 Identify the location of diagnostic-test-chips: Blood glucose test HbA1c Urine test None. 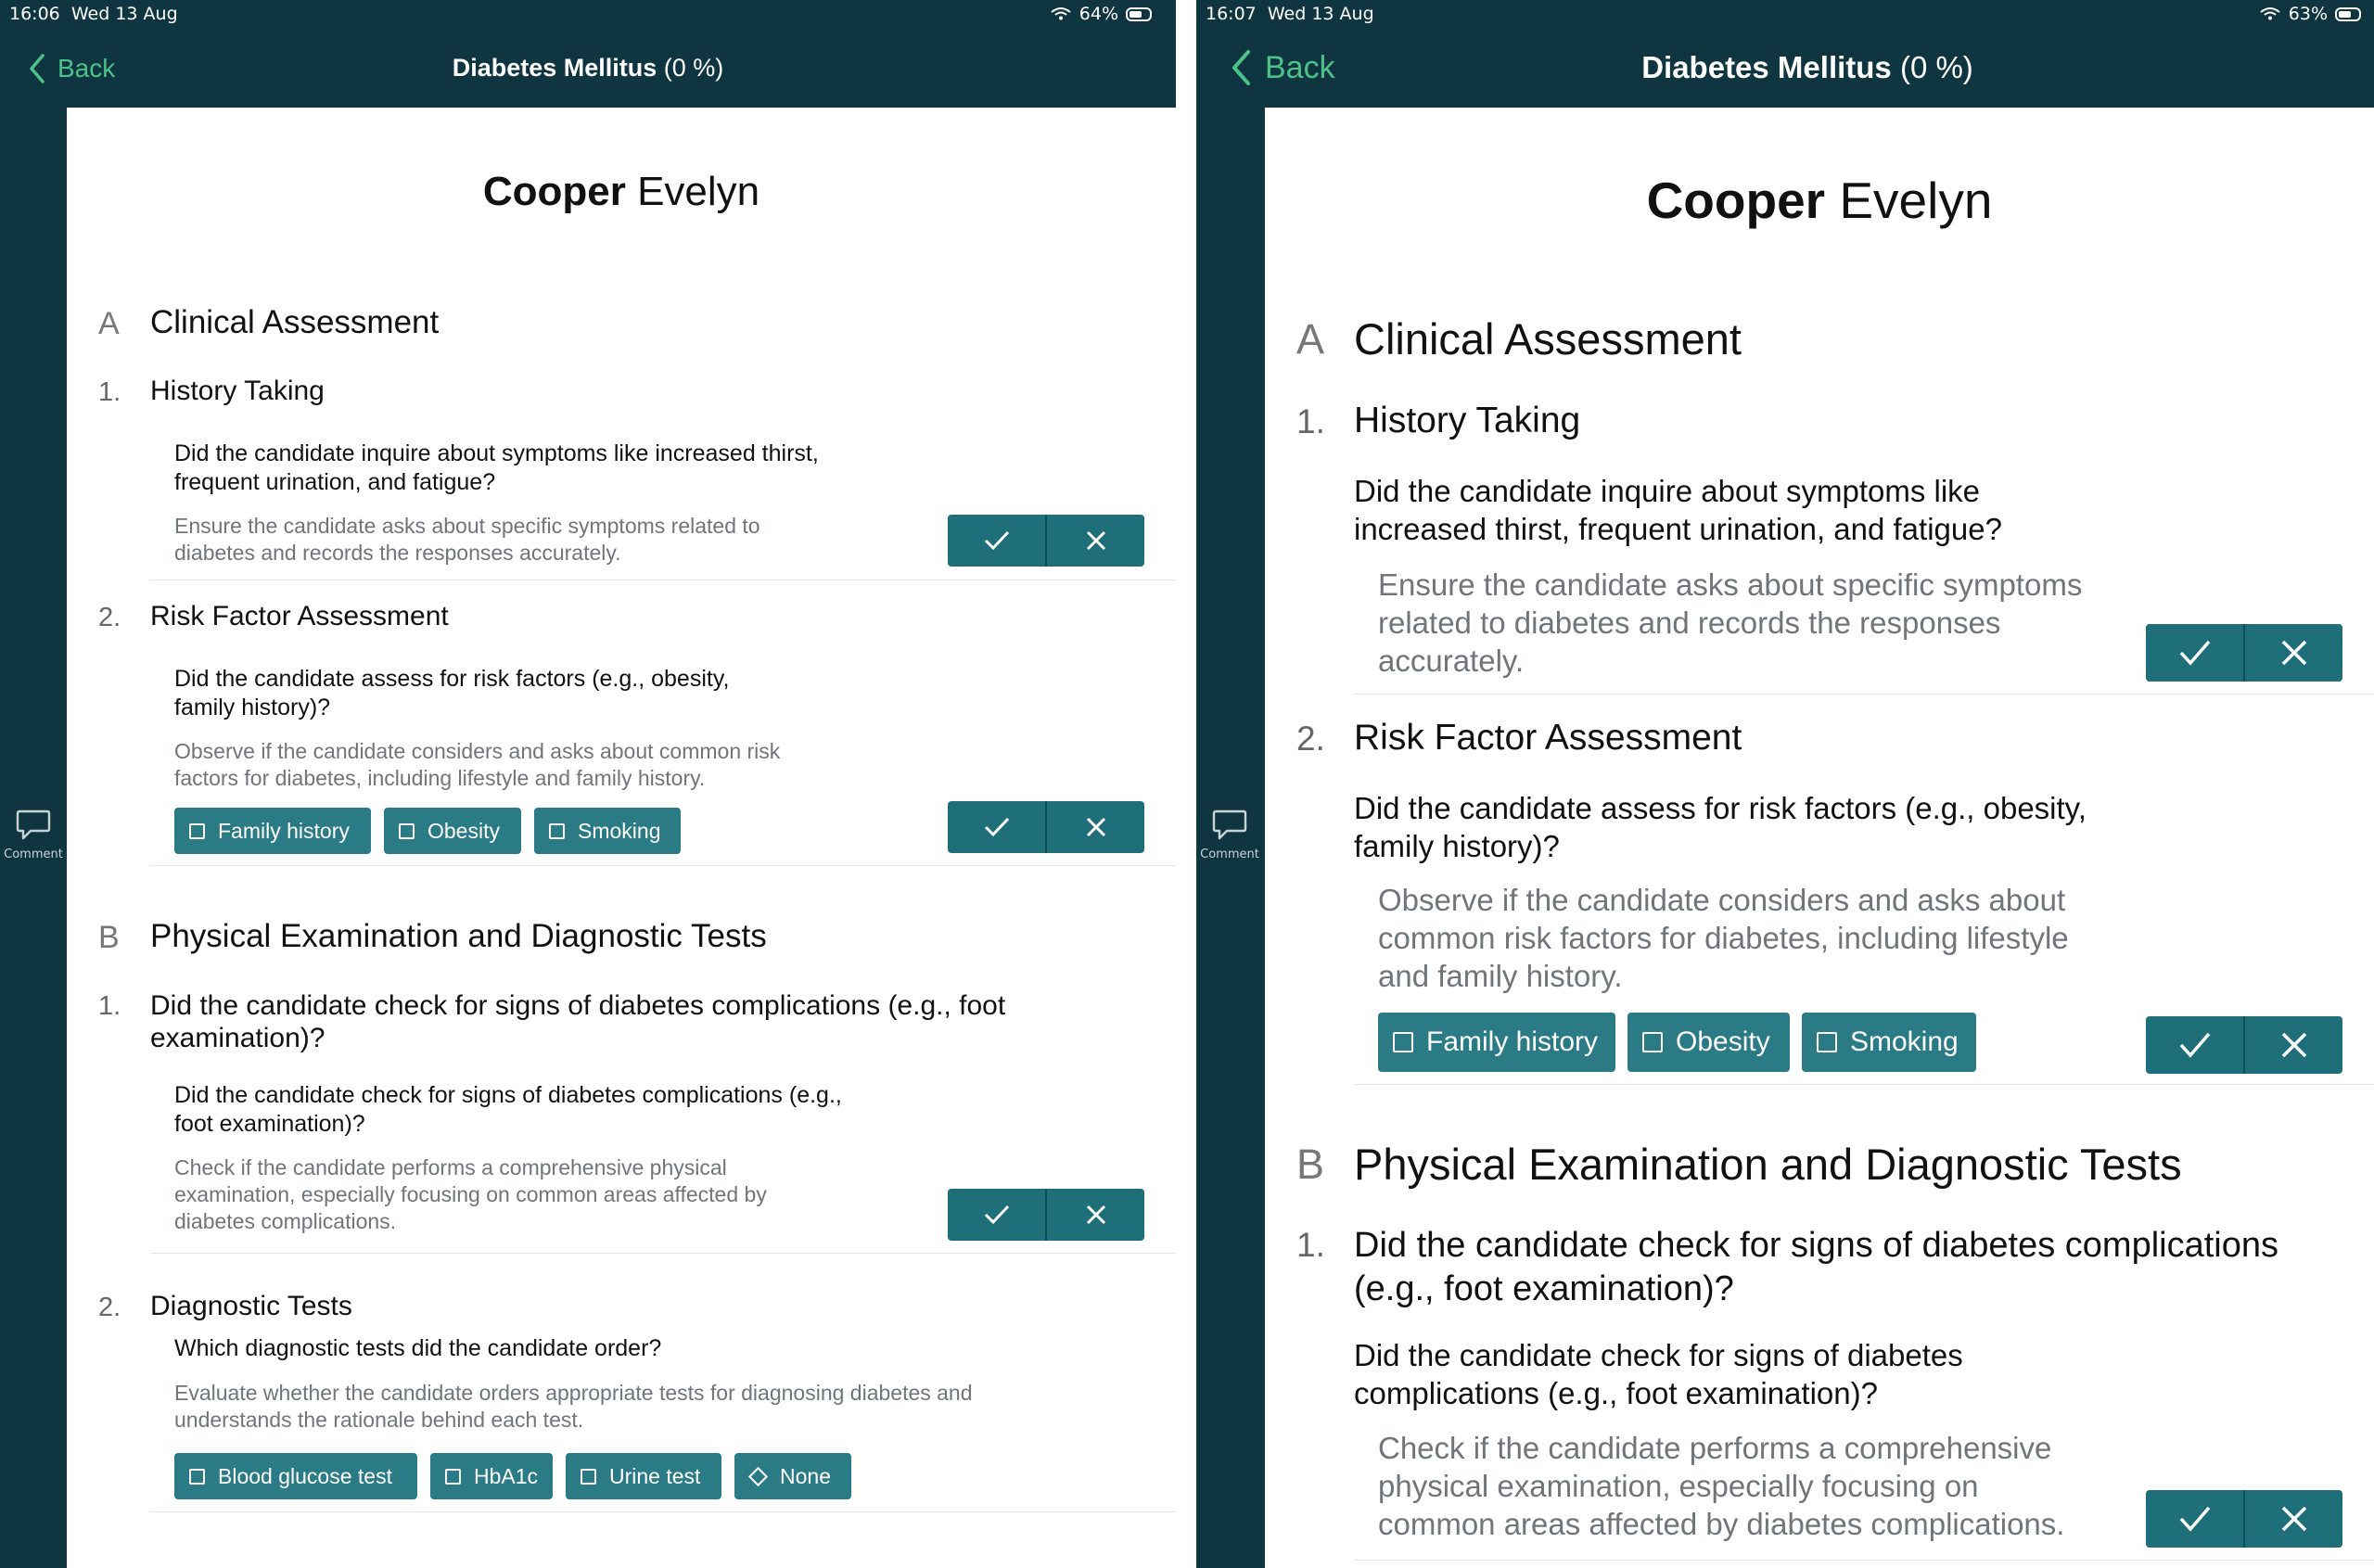
(512, 1476).